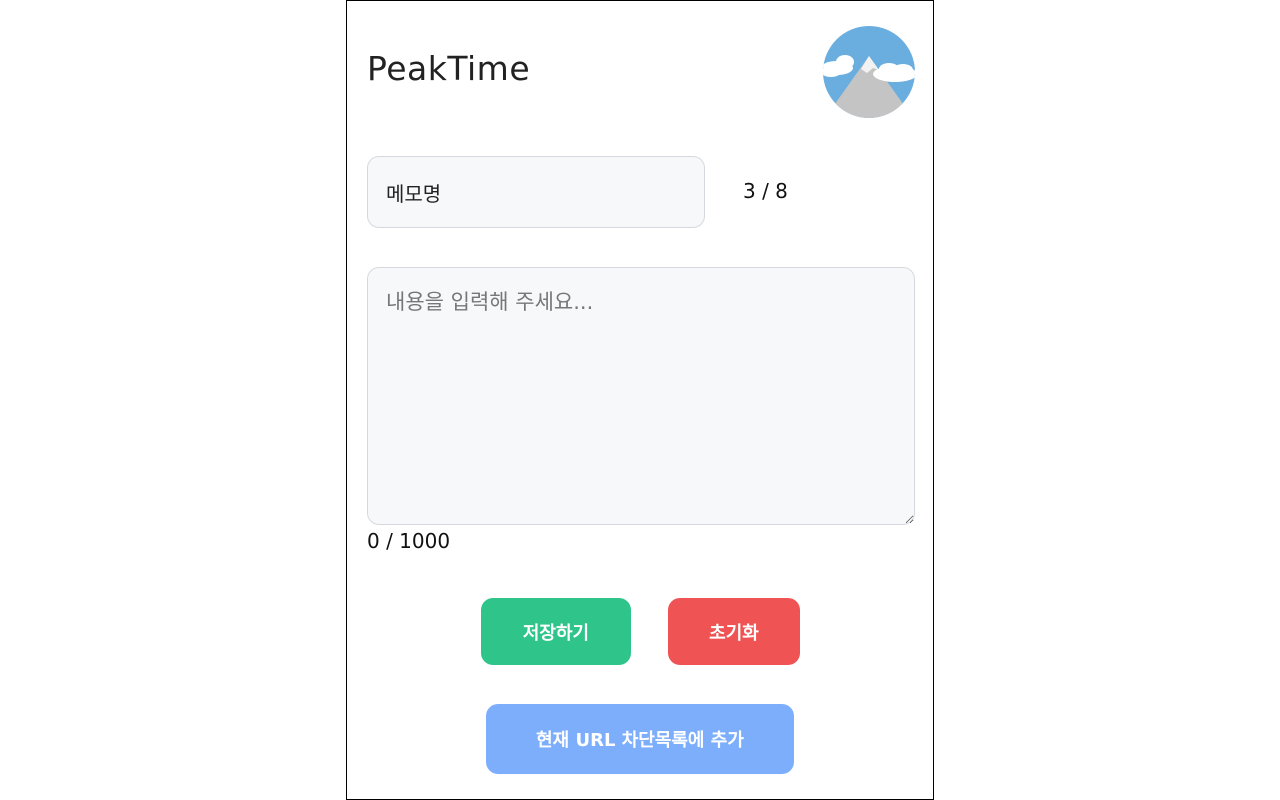  What do you see at coordinates (869, 72) in the screenshot?
I see `mountain-logo-icon` at bounding box center [869, 72].